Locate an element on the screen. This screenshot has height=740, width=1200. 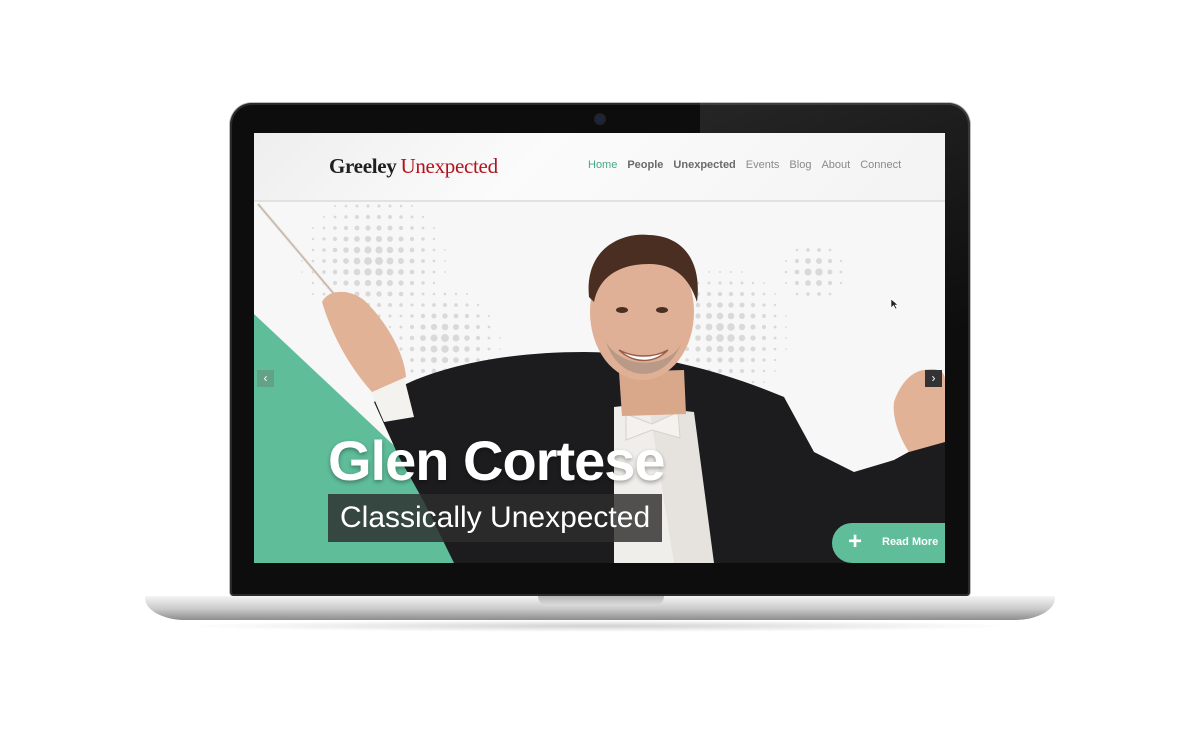
nav-item-blog: Blog is located at coordinates (800, 165).